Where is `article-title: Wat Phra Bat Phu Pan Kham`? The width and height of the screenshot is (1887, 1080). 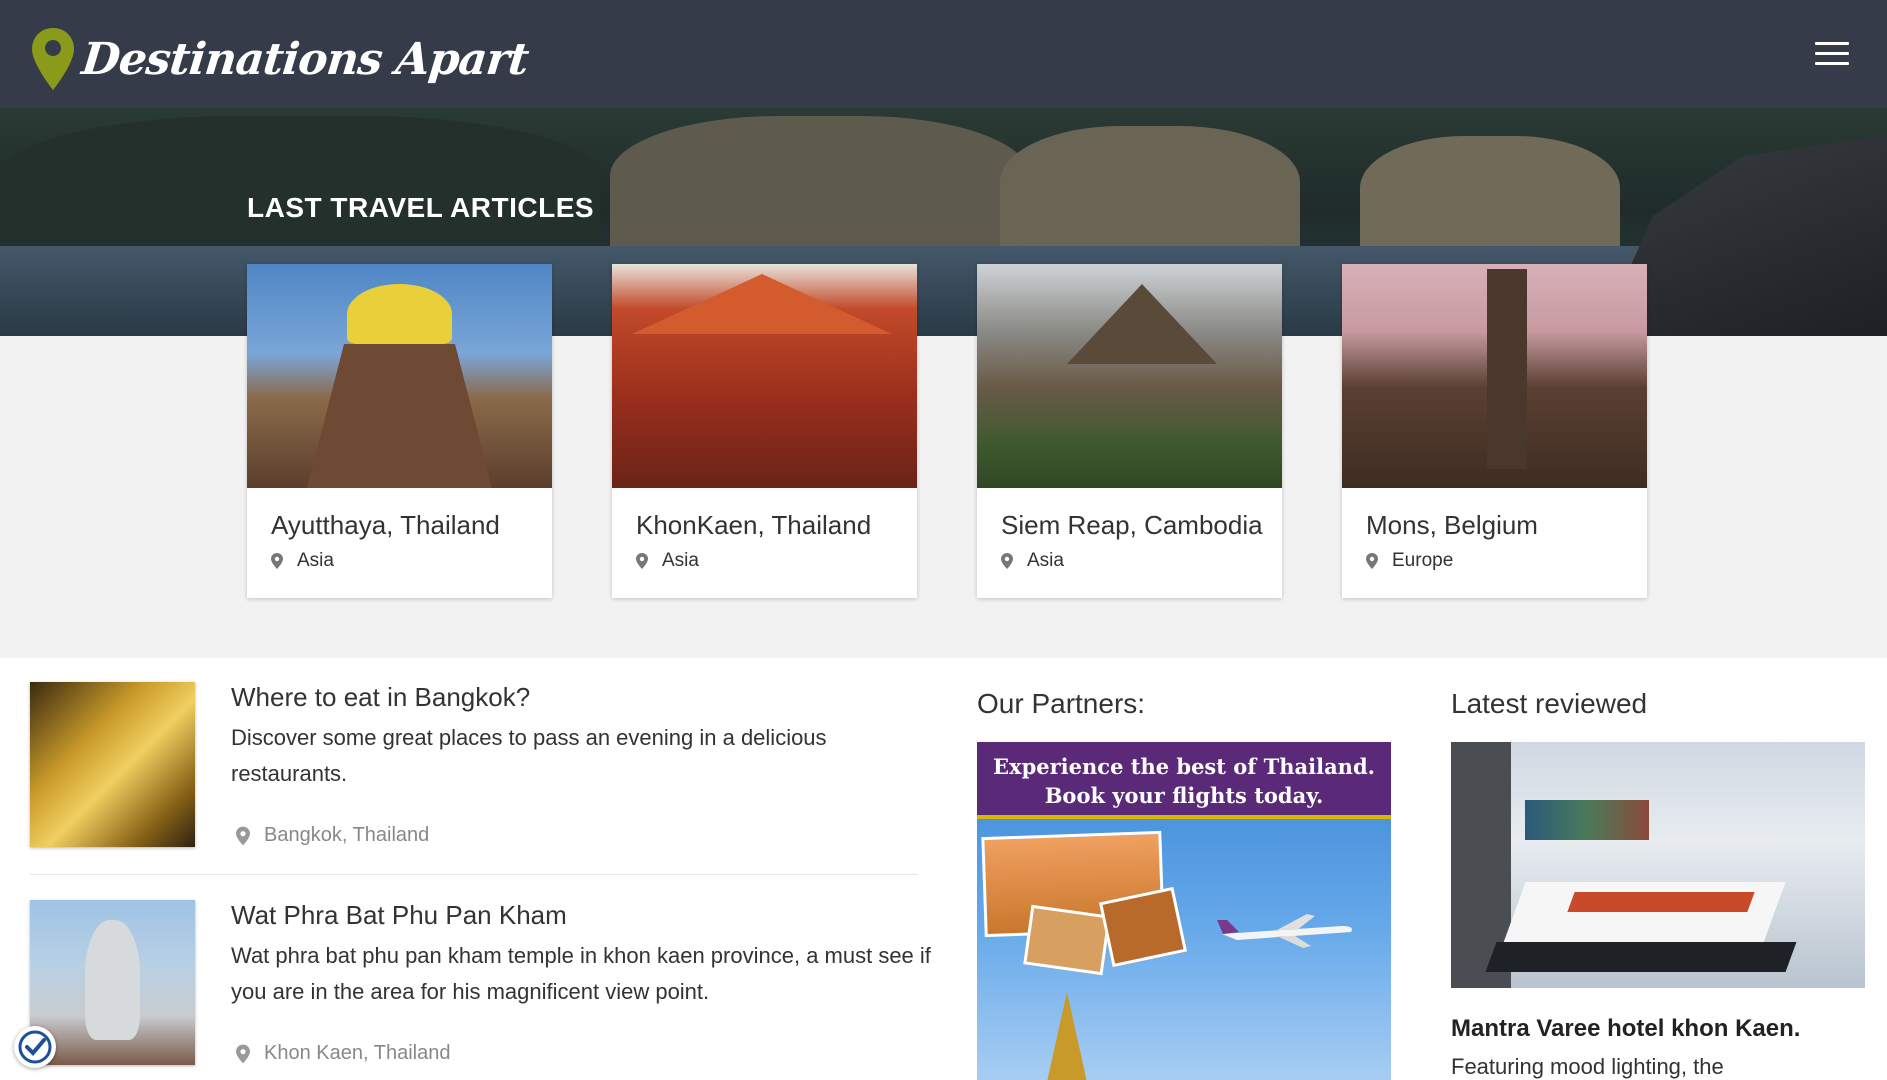
article-title: Wat Phra Bat Phu Pan Kham is located at coordinates (399, 915).